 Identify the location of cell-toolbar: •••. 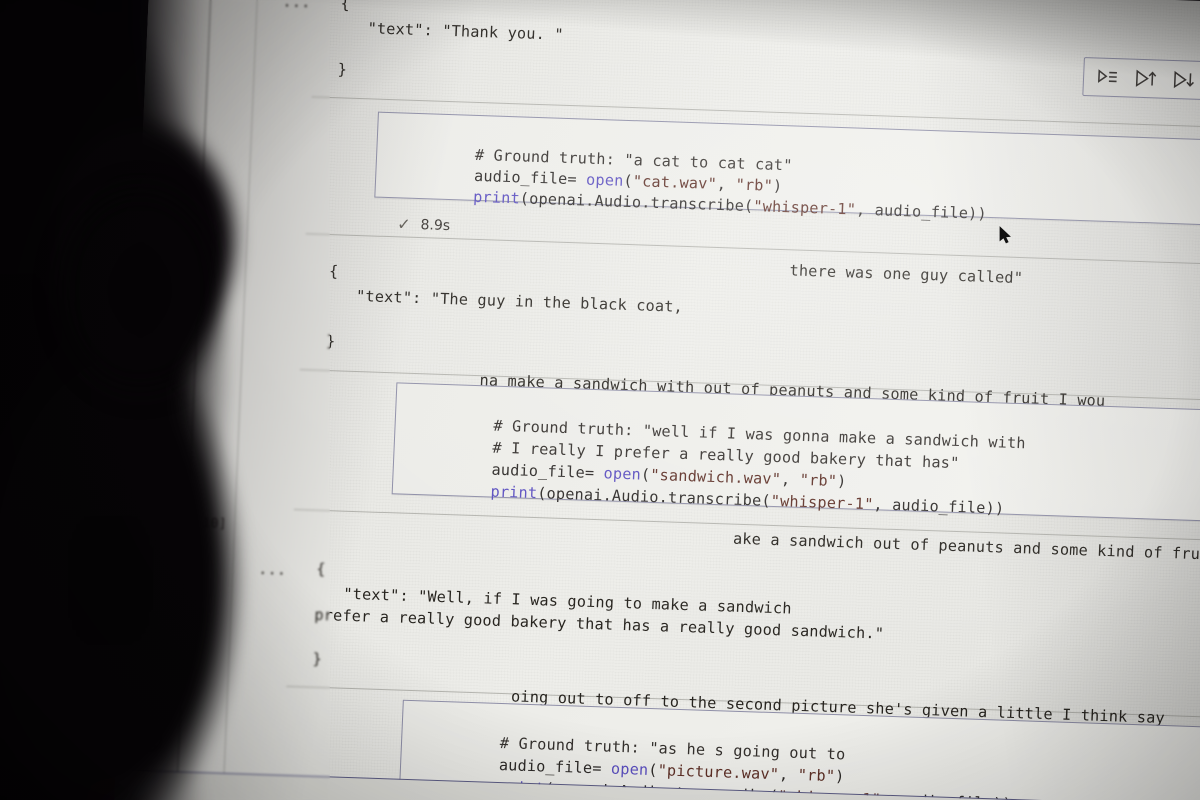
(1141, 81).